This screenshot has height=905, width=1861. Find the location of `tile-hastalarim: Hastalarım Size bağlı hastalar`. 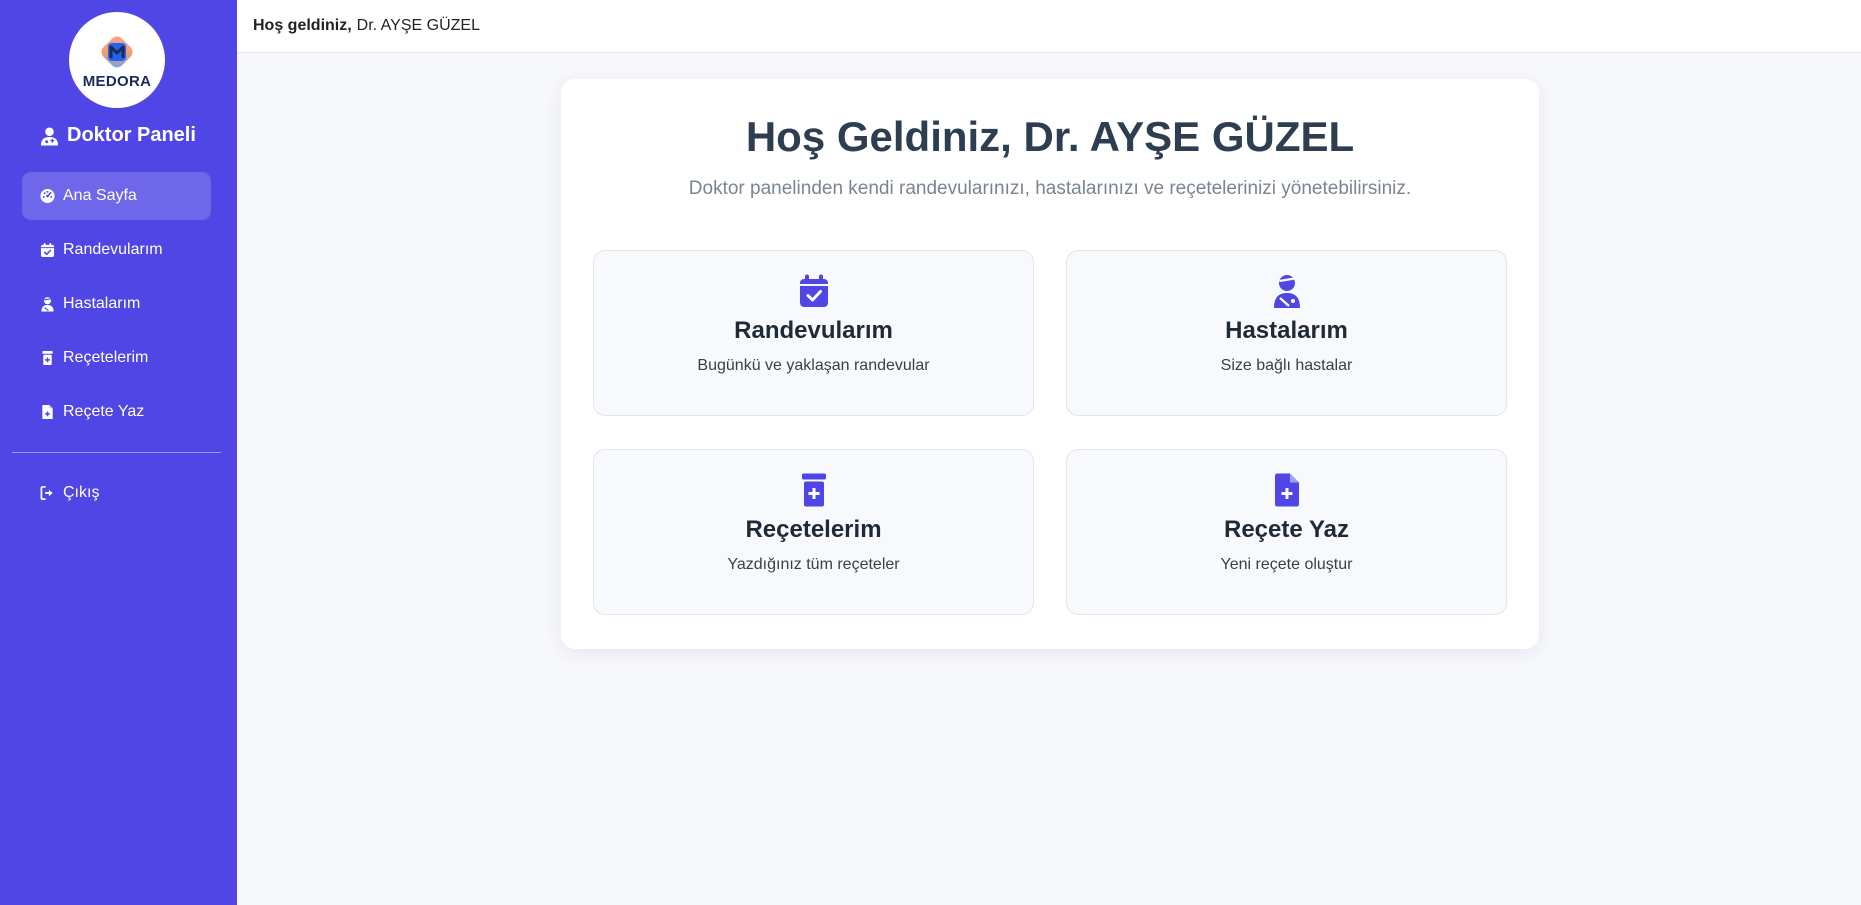

tile-hastalarim: Hastalarım Size bağlı hastalar is located at coordinates (1286, 333).